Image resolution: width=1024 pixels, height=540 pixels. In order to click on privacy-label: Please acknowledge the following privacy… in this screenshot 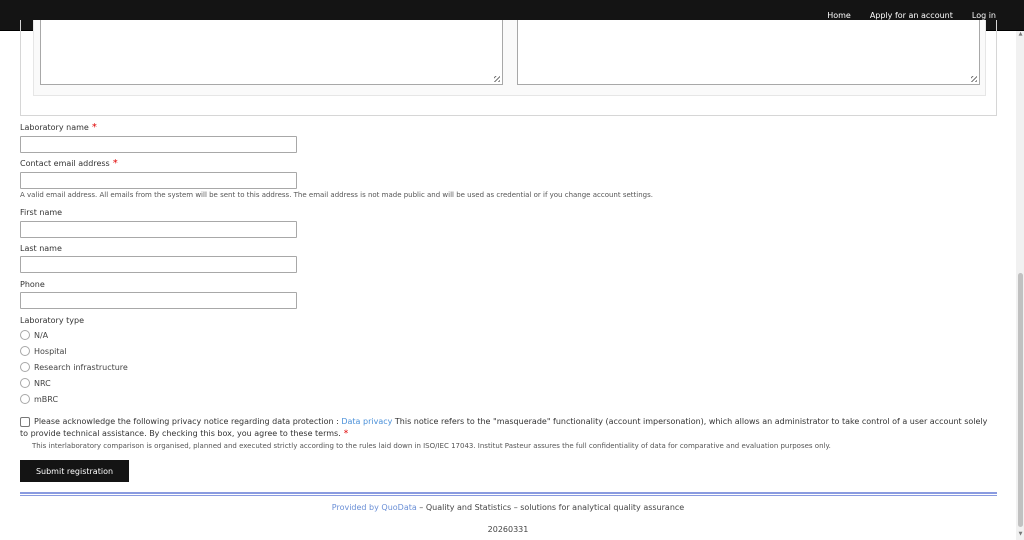, I will do `click(504, 428)`.